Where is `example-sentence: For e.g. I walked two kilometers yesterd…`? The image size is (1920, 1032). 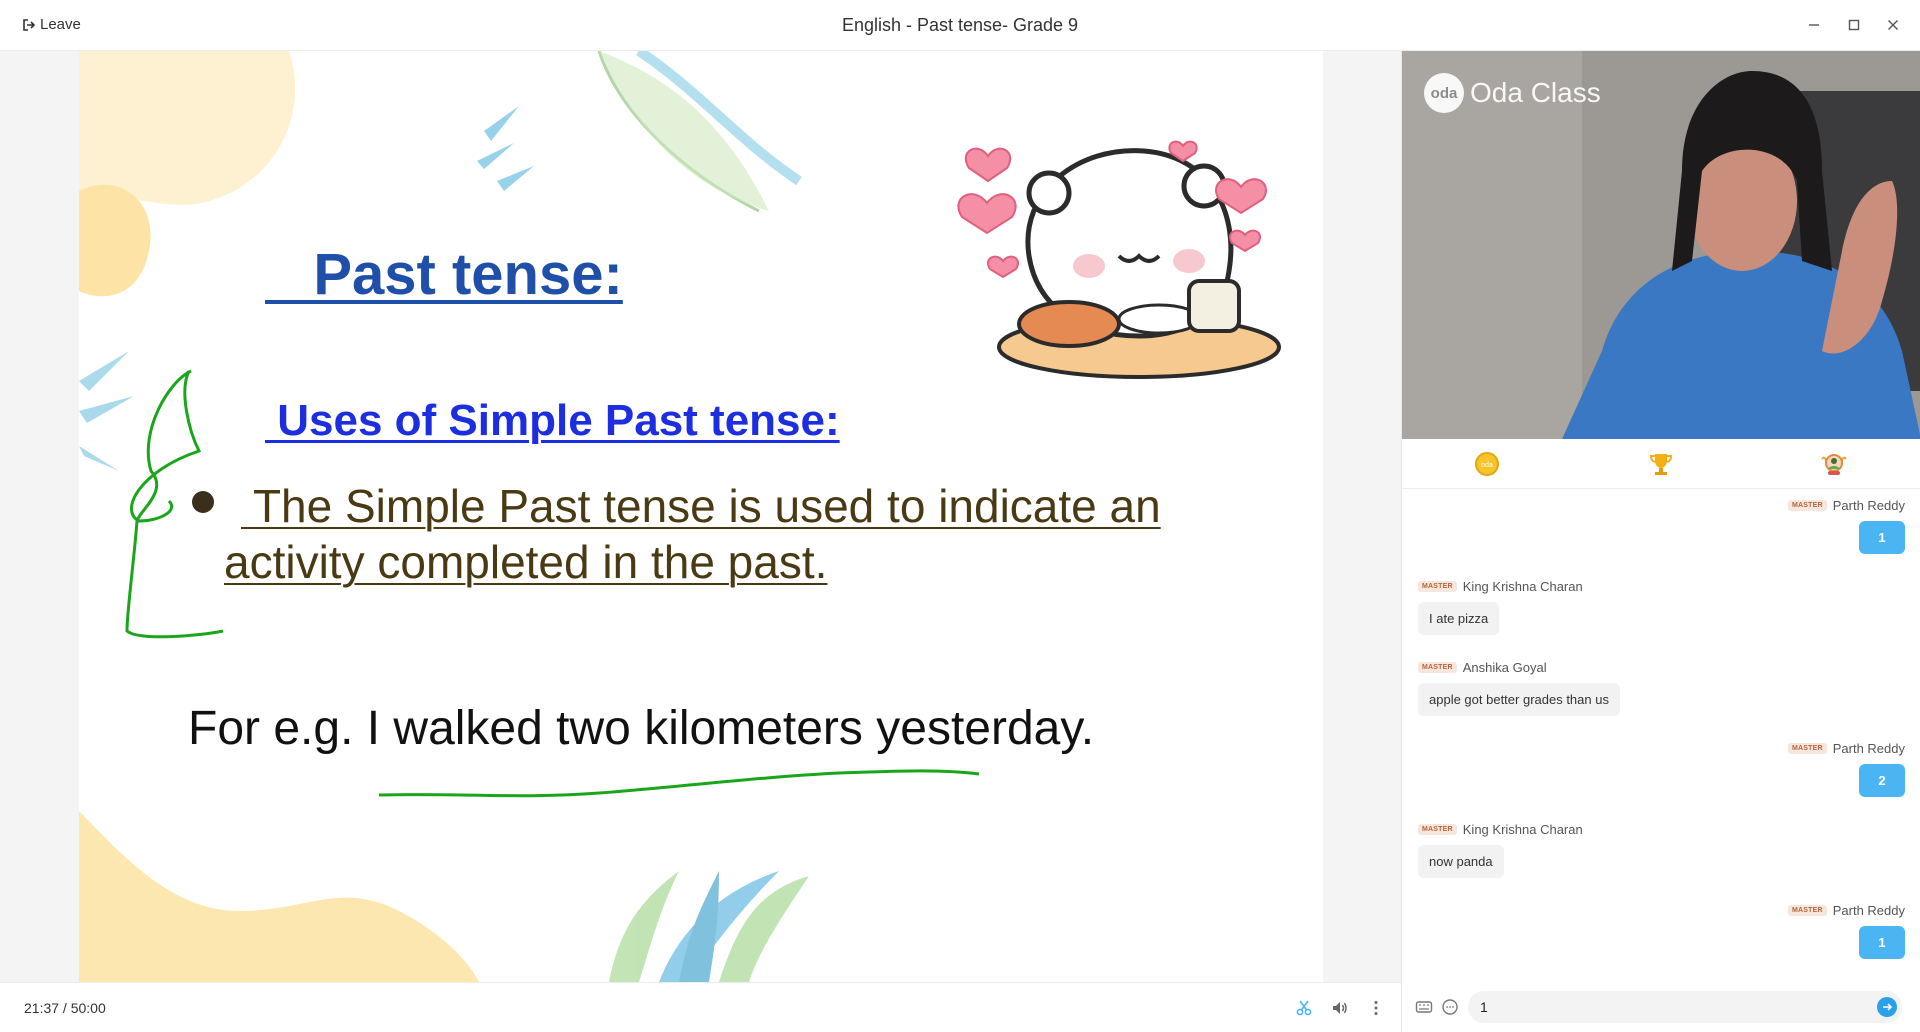
example-sentence: For e.g. I walked two kilometers yesterd… is located at coordinates (641, 728).